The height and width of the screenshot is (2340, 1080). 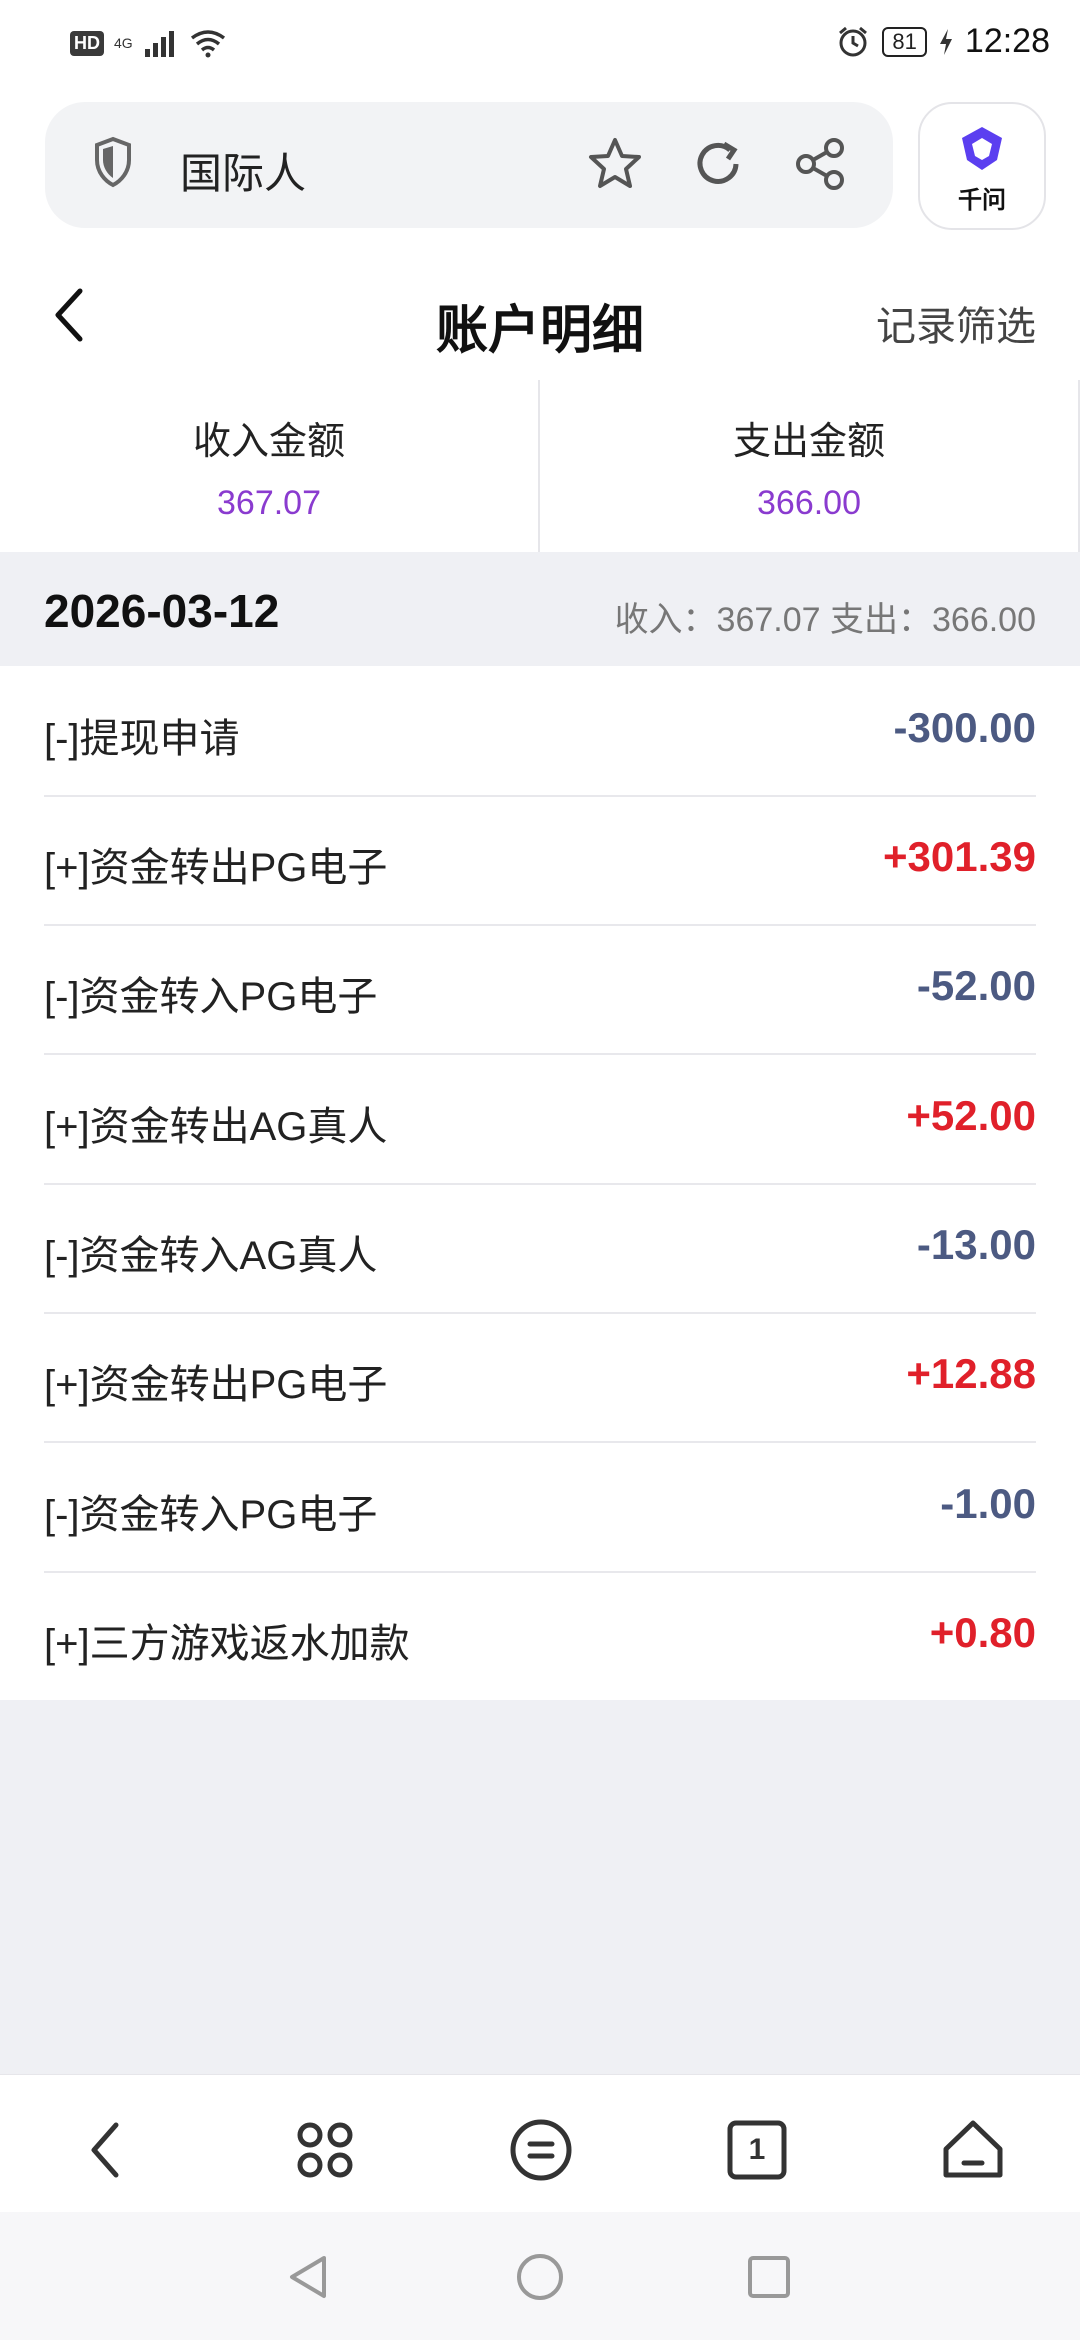 What do you see at coordinates (159, 44) in the screenshot?
I see `signal-icon` at bounding box center [159, 44].